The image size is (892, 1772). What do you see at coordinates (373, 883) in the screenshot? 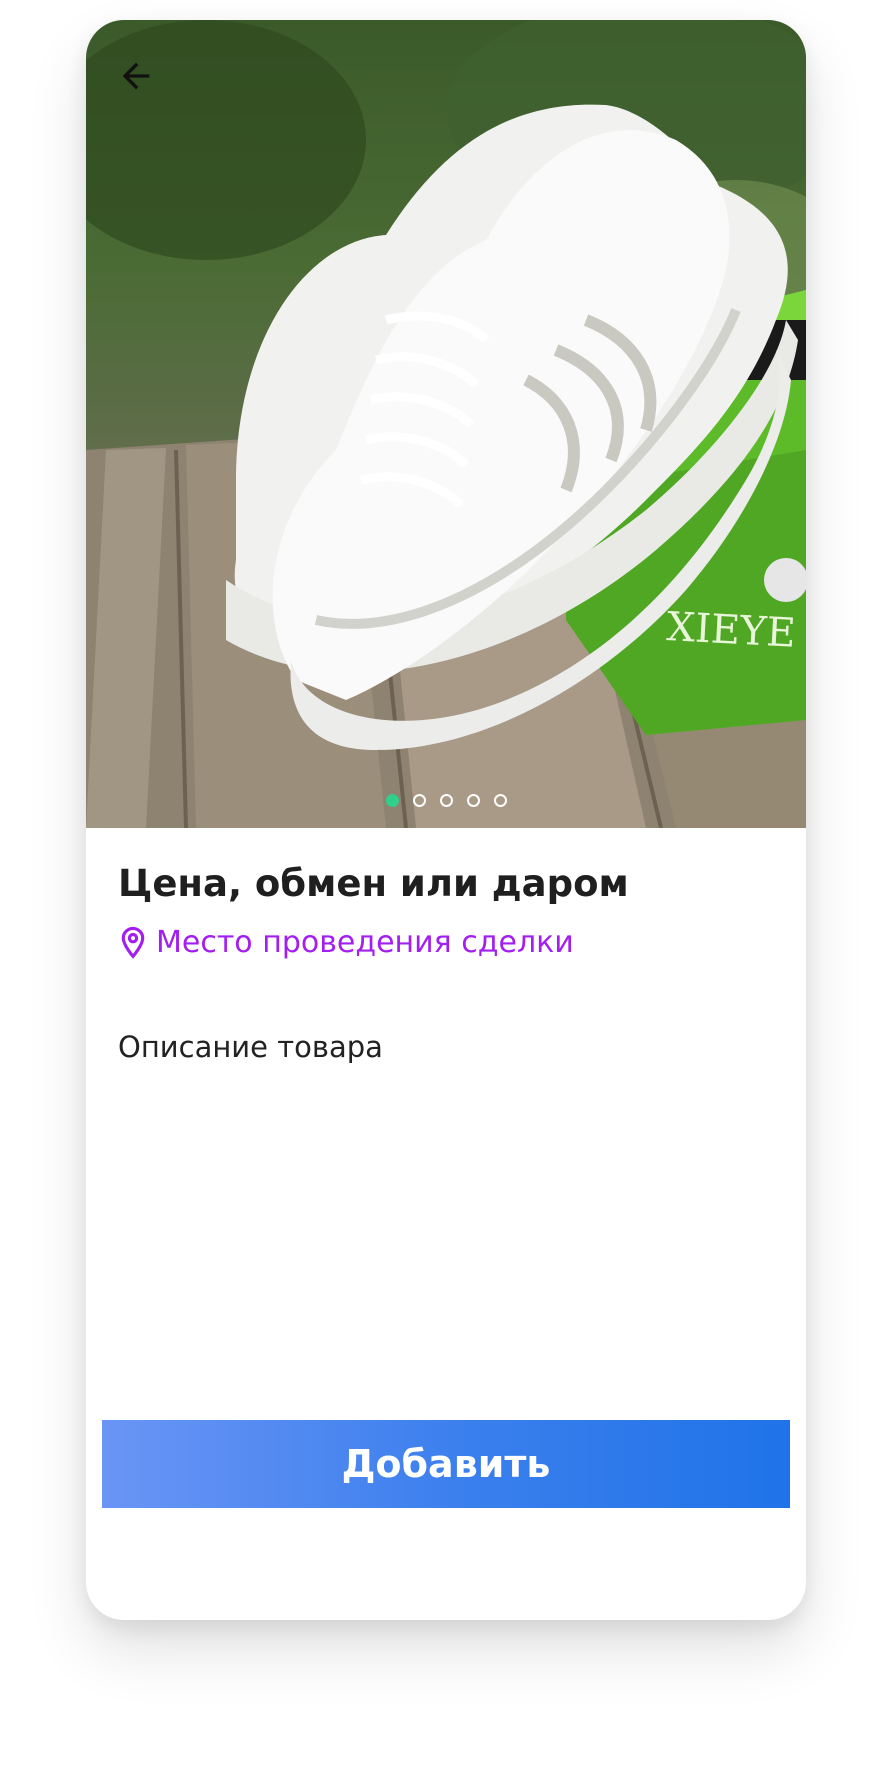
I see `product-title: Цена, обмен или даром` at bounding box center [373, 883].